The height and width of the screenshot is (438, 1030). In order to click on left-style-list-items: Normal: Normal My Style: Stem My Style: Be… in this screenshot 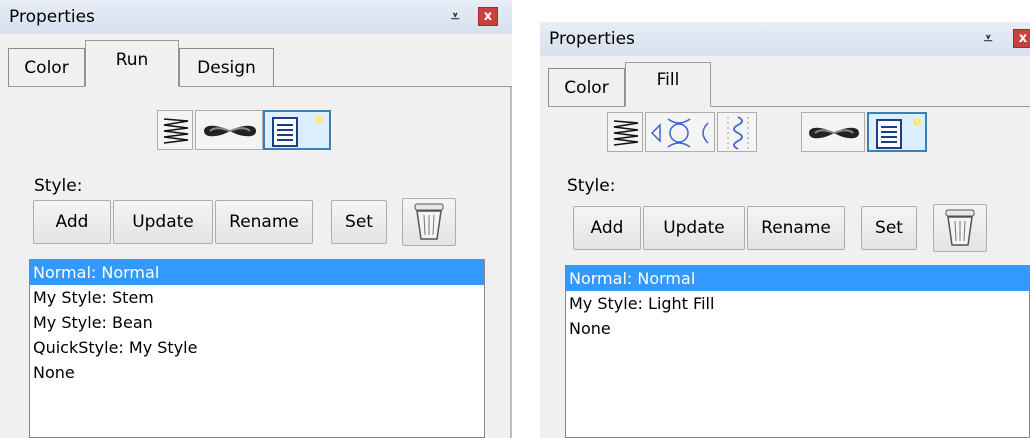, I will do `click(257, 322)`.